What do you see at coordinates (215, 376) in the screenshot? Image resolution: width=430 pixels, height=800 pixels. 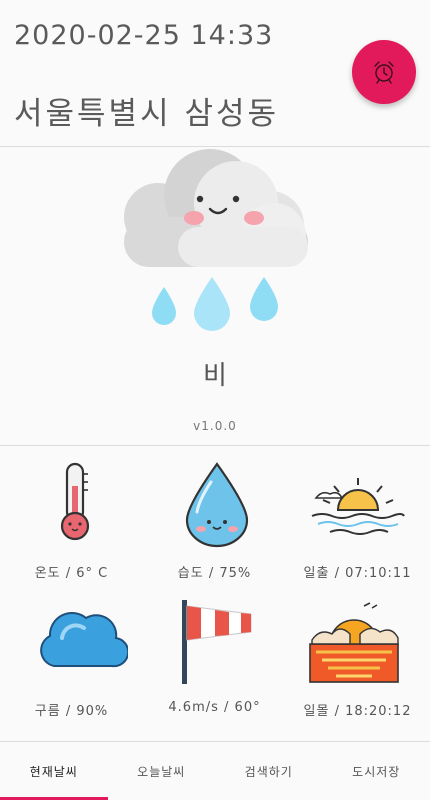 I see `weather-description: 비` at bounding box center [215, 376].